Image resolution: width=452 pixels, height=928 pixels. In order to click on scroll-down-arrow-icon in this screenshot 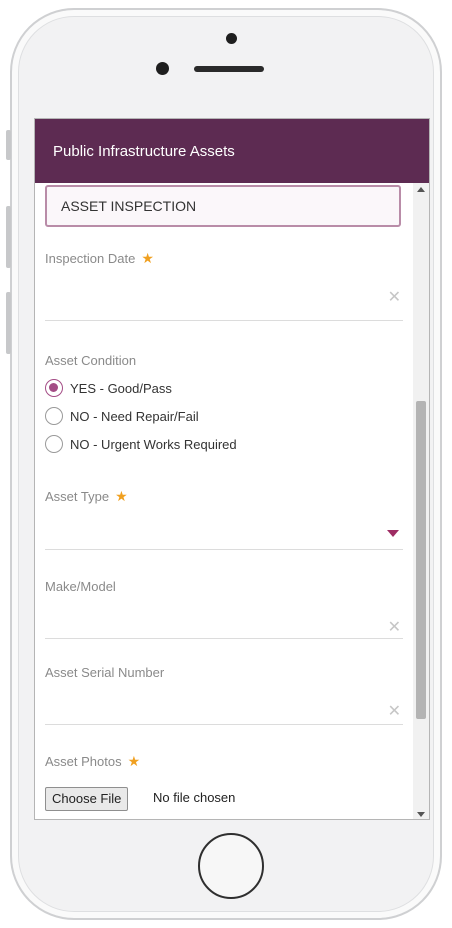, I will do `click(421, 814)`.